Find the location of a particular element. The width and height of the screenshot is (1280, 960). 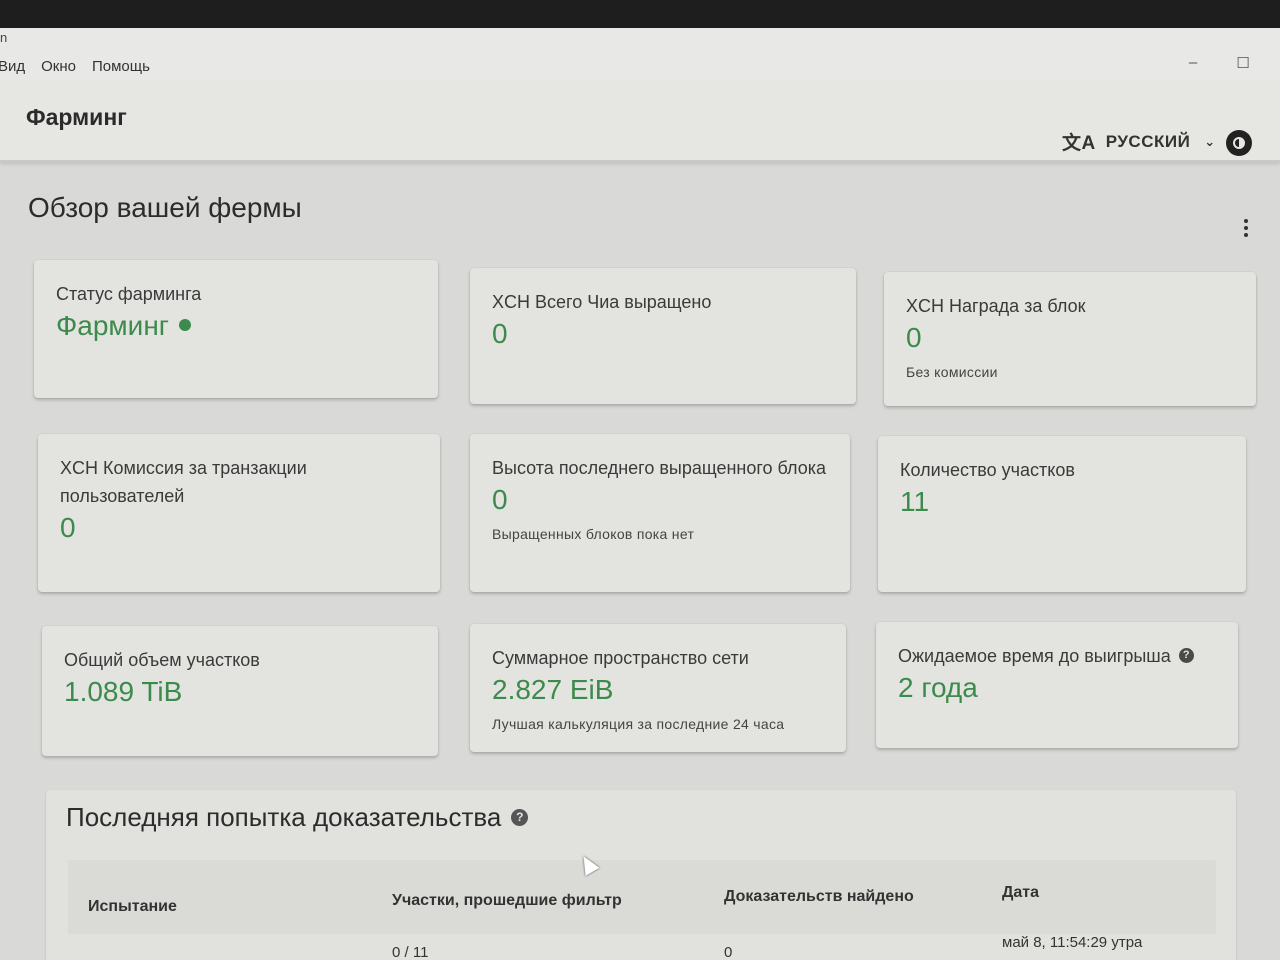

card-value: Фарминг is located at coordinates (236, 326).